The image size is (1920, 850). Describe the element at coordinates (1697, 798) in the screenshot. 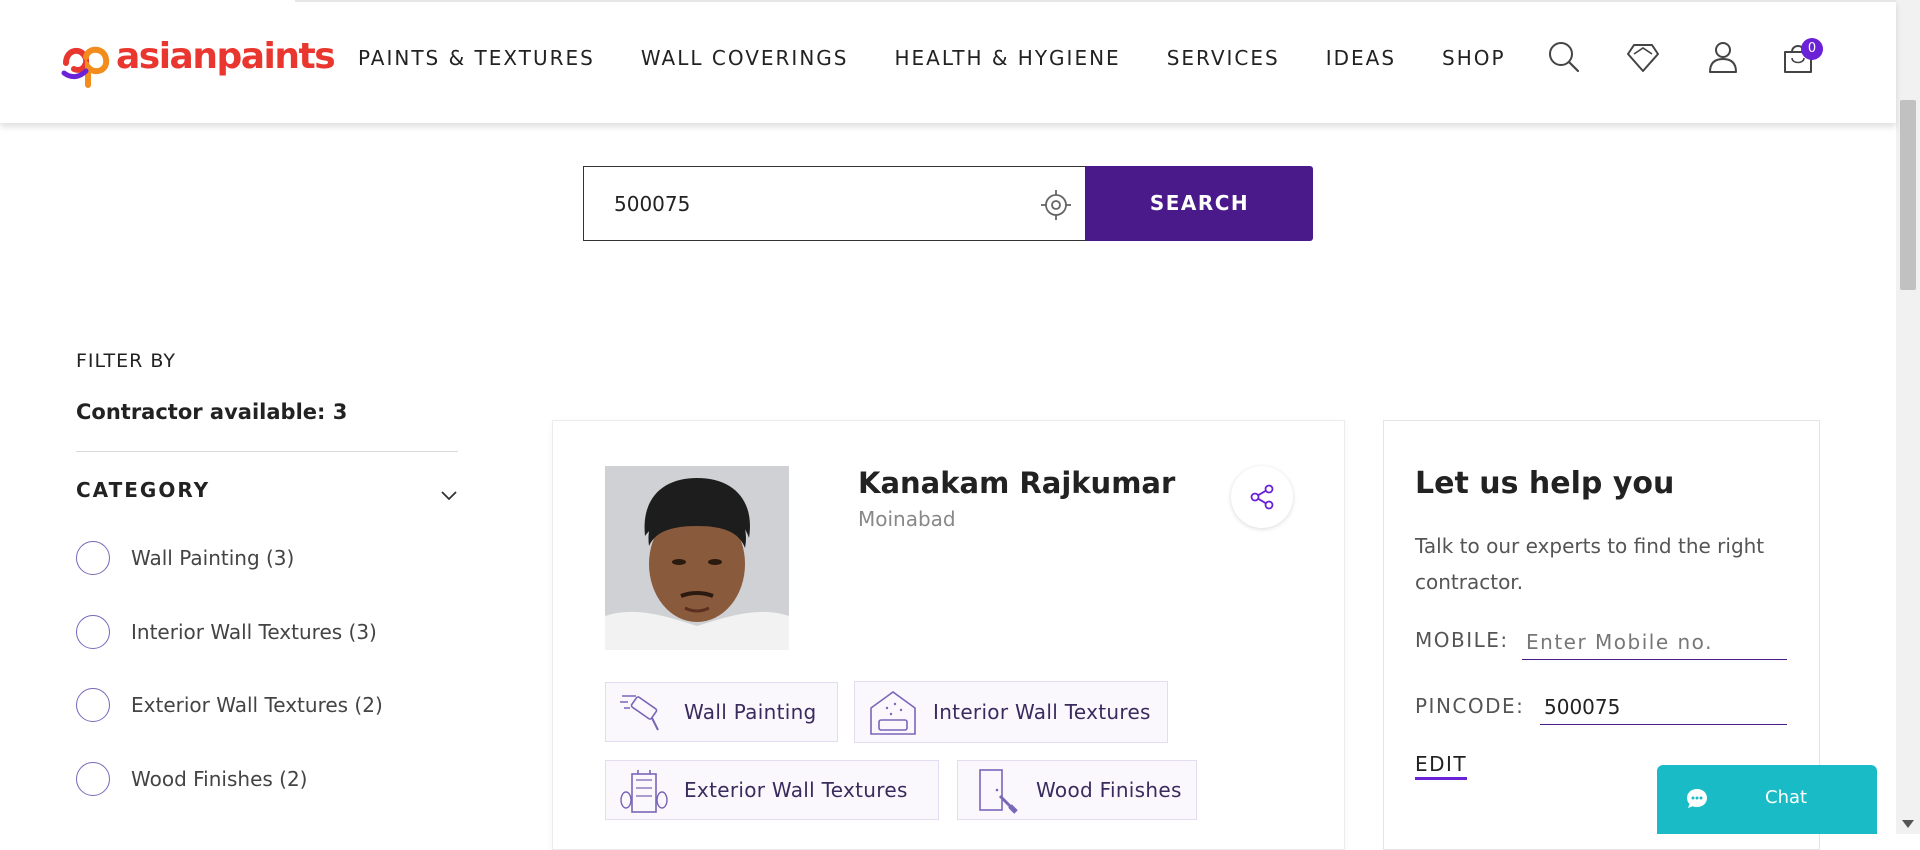

I see `chat-bubble-icon` at that location.